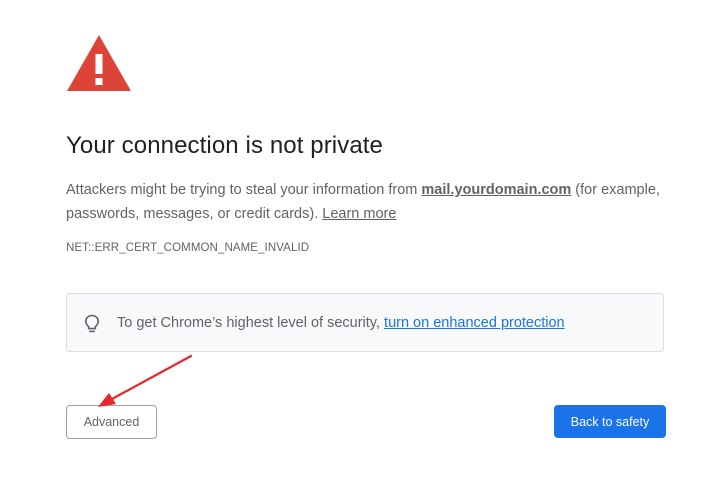 The image size is (723, 481). I want to click on back-to-safety-button: Back to safety, so click(610, 421).